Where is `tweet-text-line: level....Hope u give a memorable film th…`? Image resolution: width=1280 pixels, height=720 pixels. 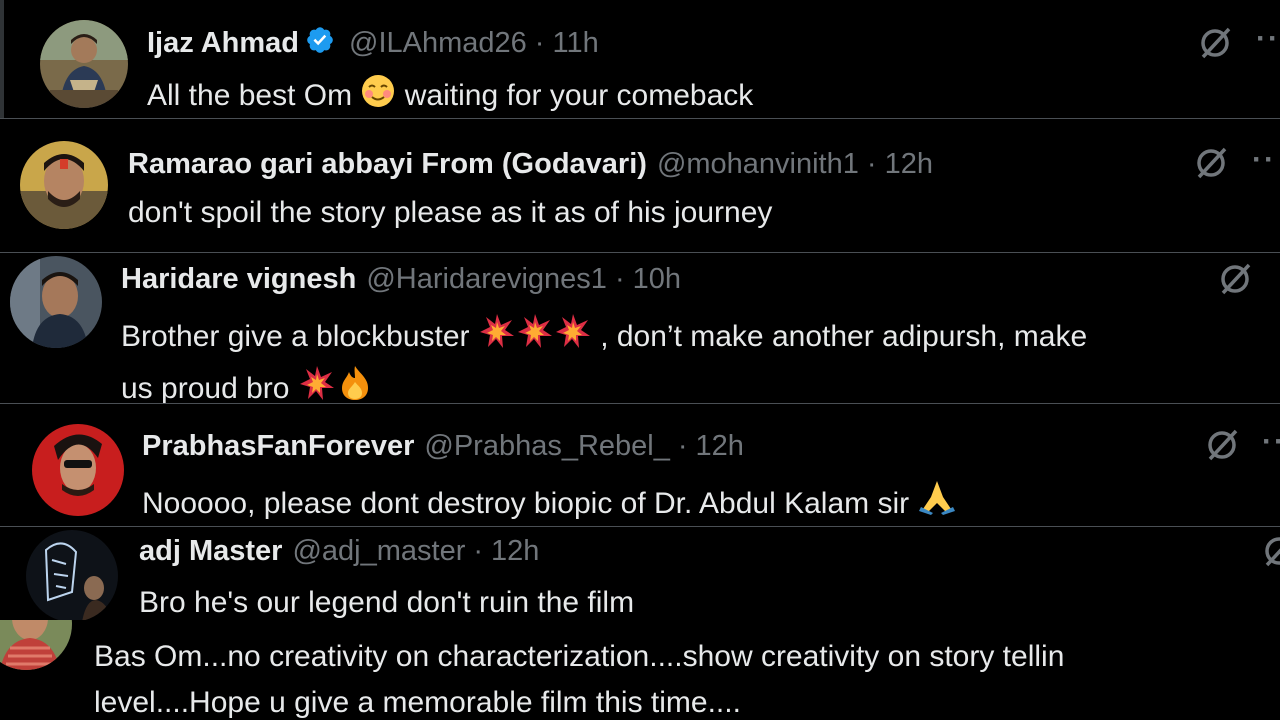
tweet-text-line: level....Hope u give a memorable film th… is located at coordinates (417, 702).